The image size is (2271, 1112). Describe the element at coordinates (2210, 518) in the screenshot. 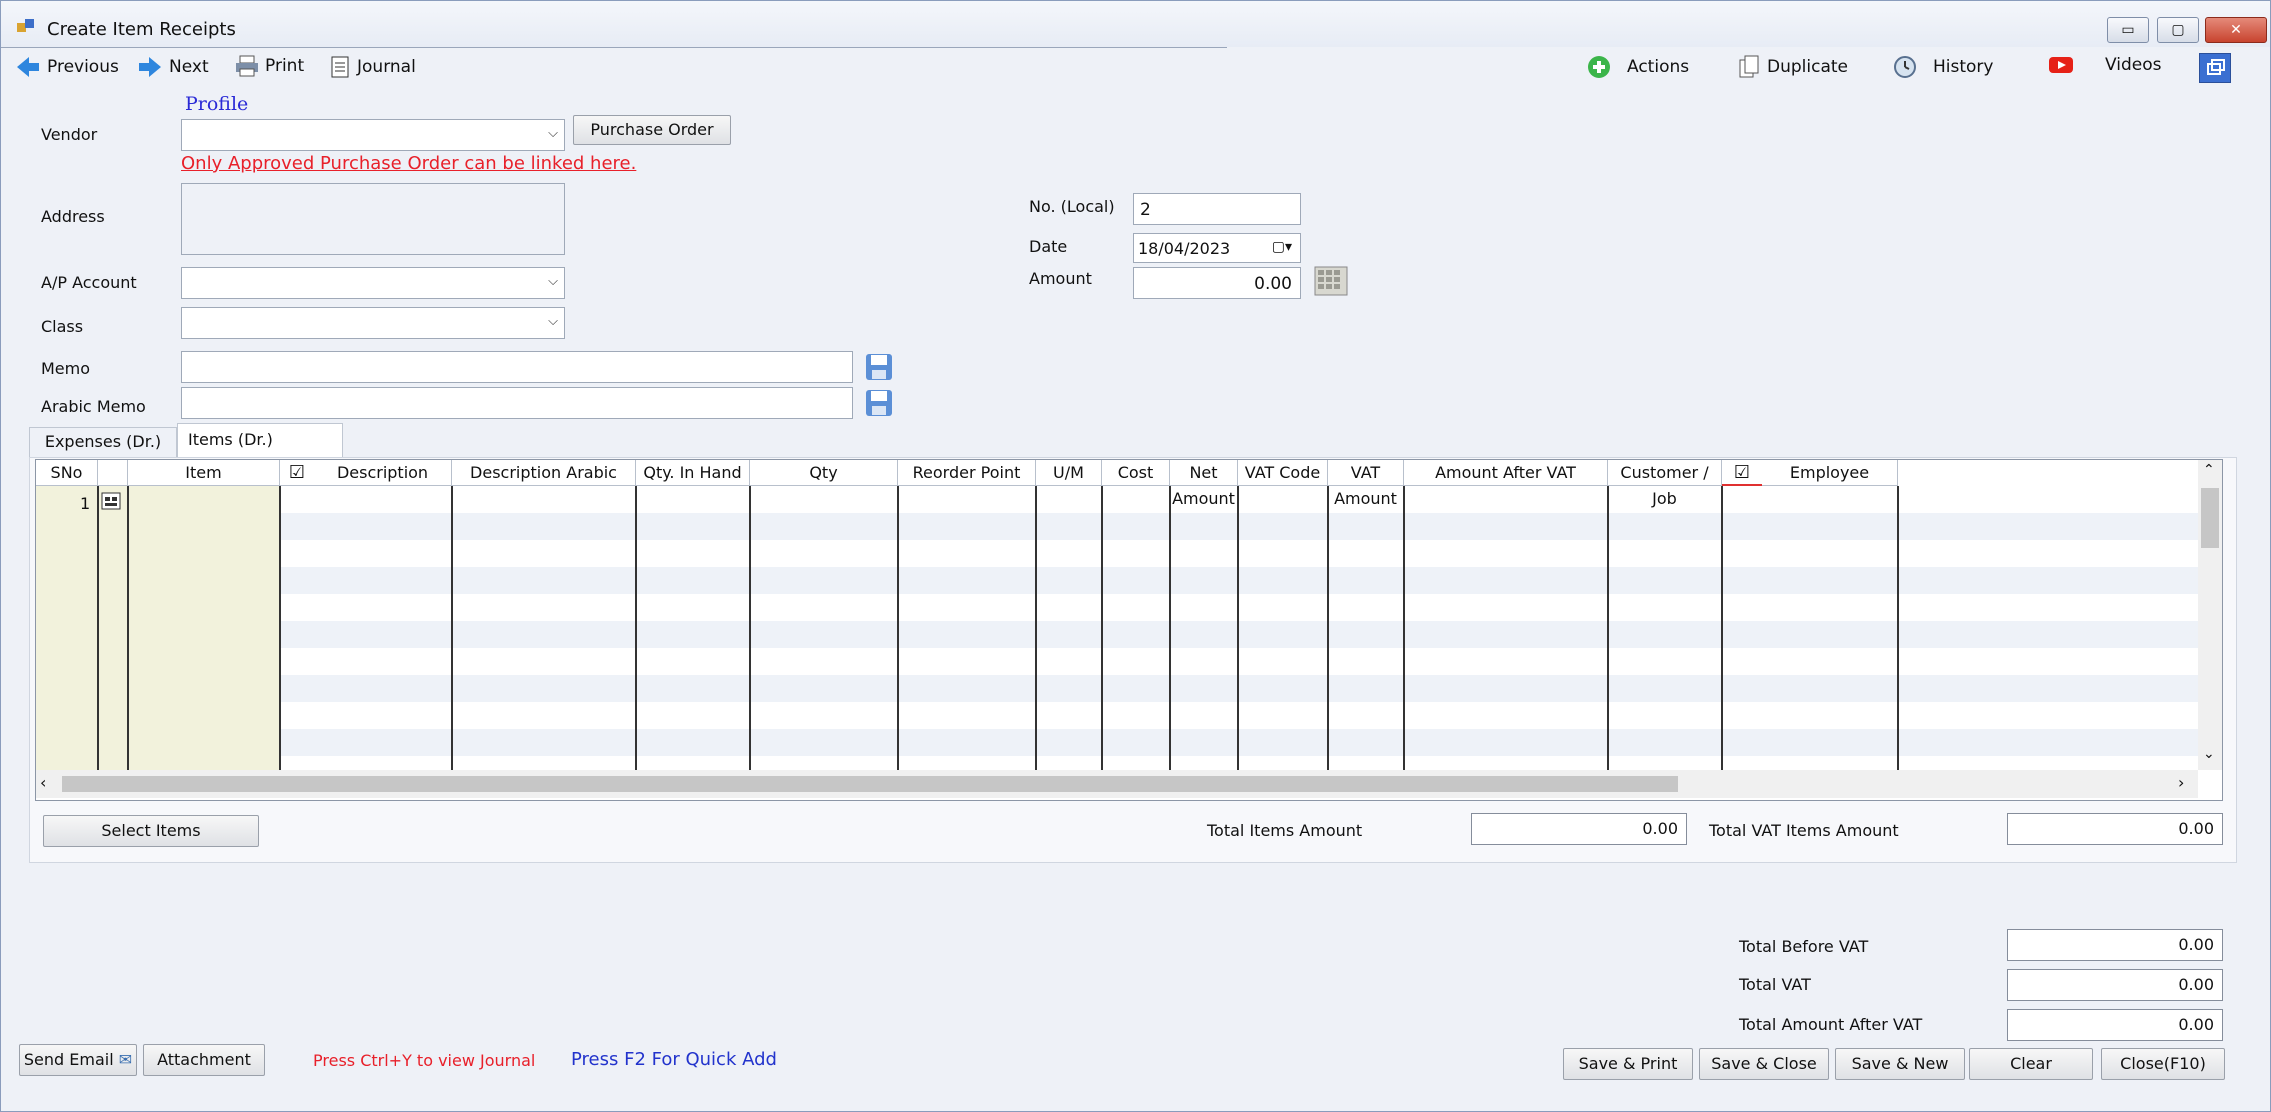

I see `vertical-scroll-thumb` at that location.